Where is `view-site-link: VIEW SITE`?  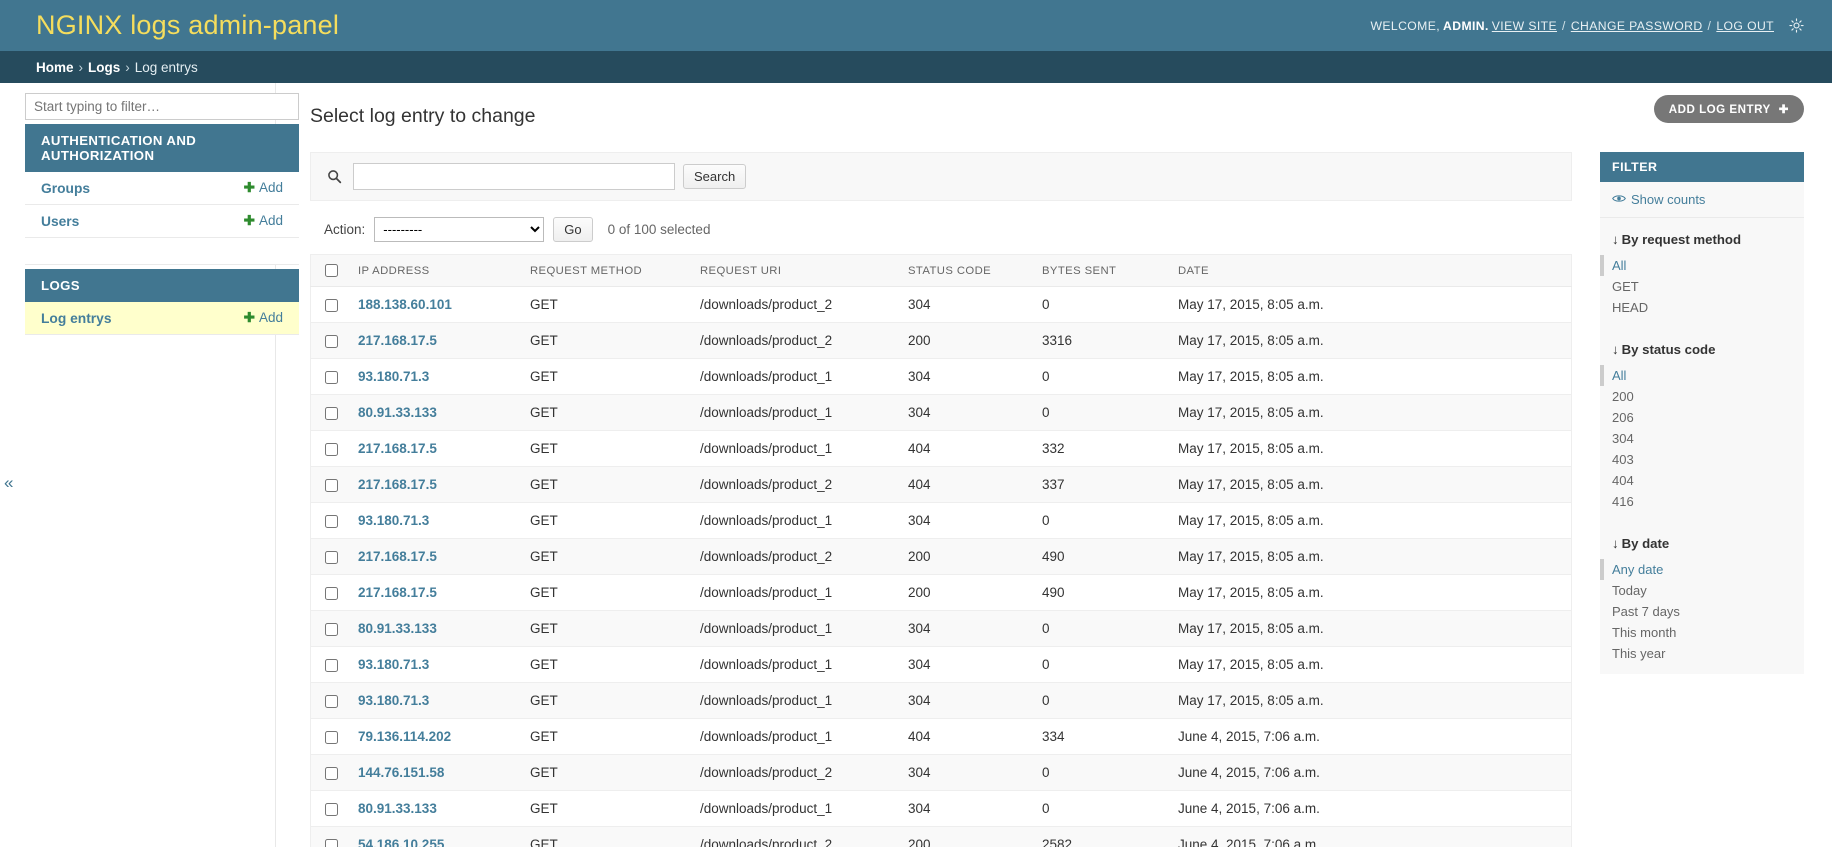
view-site-link: VIEW SITE is located at coordinates (1524, 26).